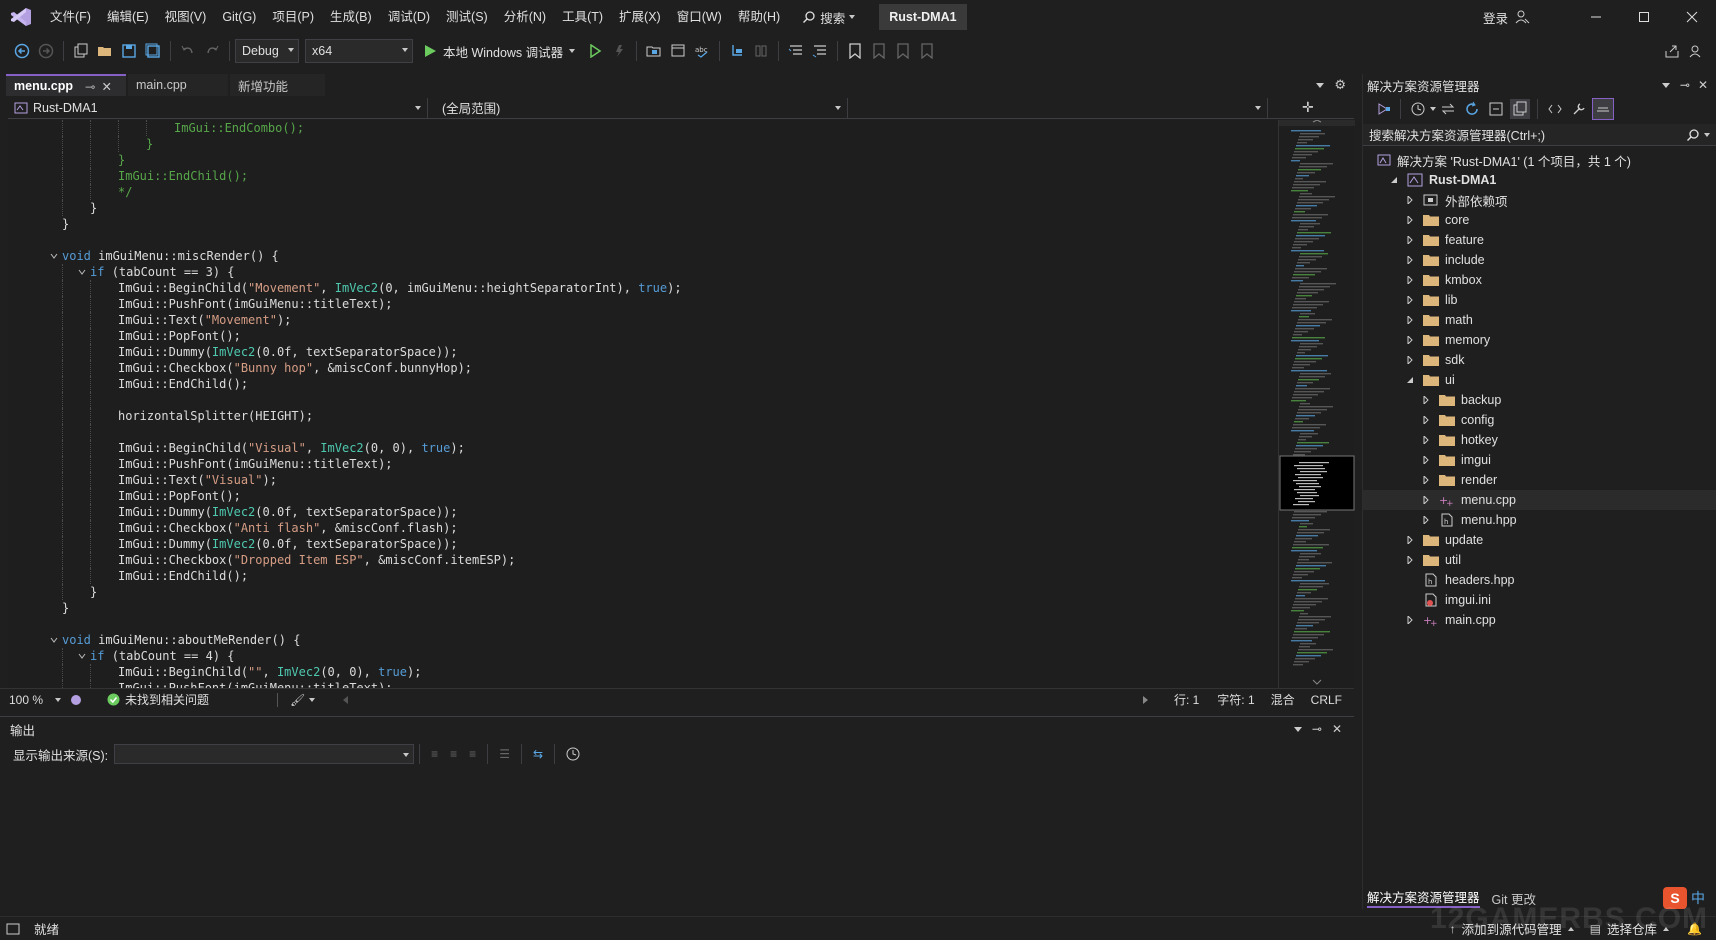  Describe the element at coordinates (1308, 107) in the screenshot. I see `split-editor-icon: ✛` at that location.